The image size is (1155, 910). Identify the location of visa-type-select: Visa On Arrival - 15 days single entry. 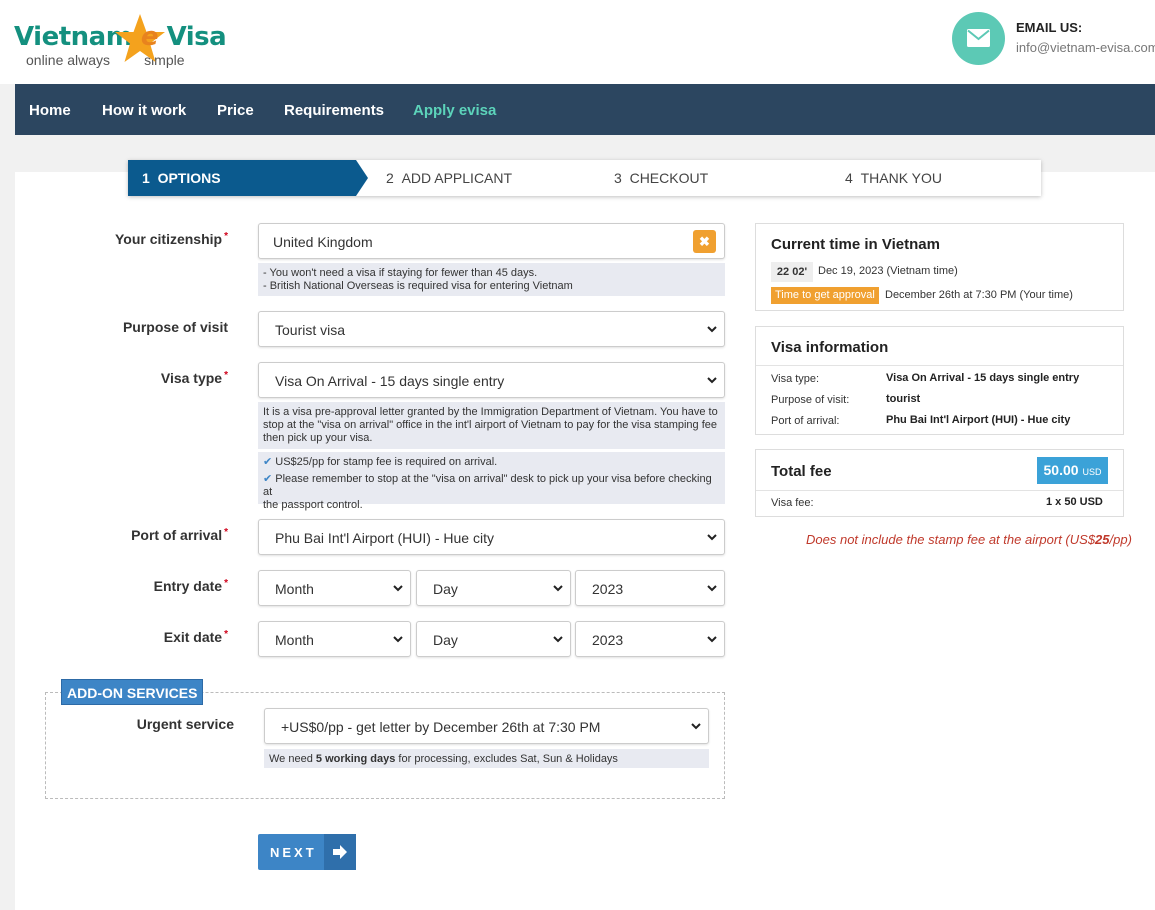
(491, 380).